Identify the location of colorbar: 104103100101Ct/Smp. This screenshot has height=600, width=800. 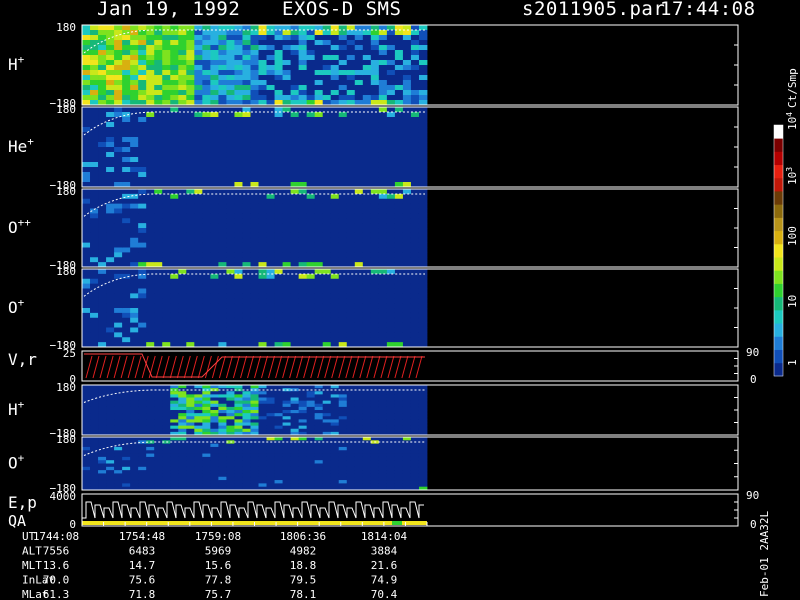
(786, 222).